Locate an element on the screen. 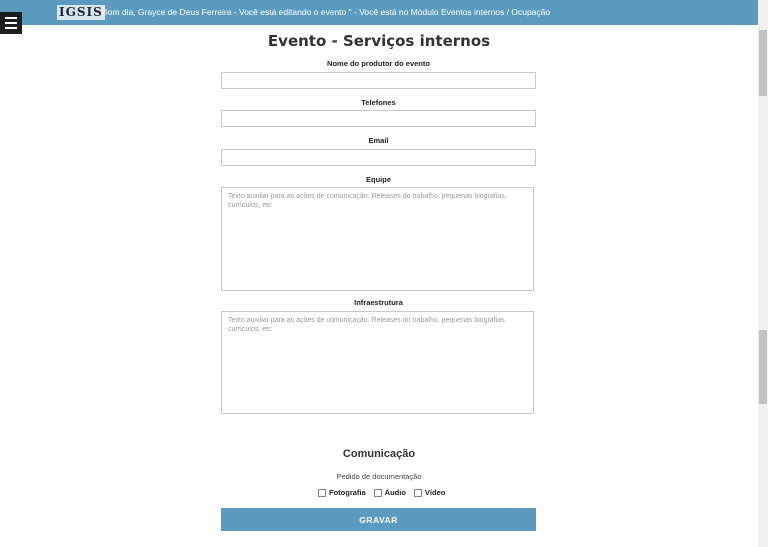  documentation-options: Fotografia Áudio Vídeo is located at coordinates (381, 492).